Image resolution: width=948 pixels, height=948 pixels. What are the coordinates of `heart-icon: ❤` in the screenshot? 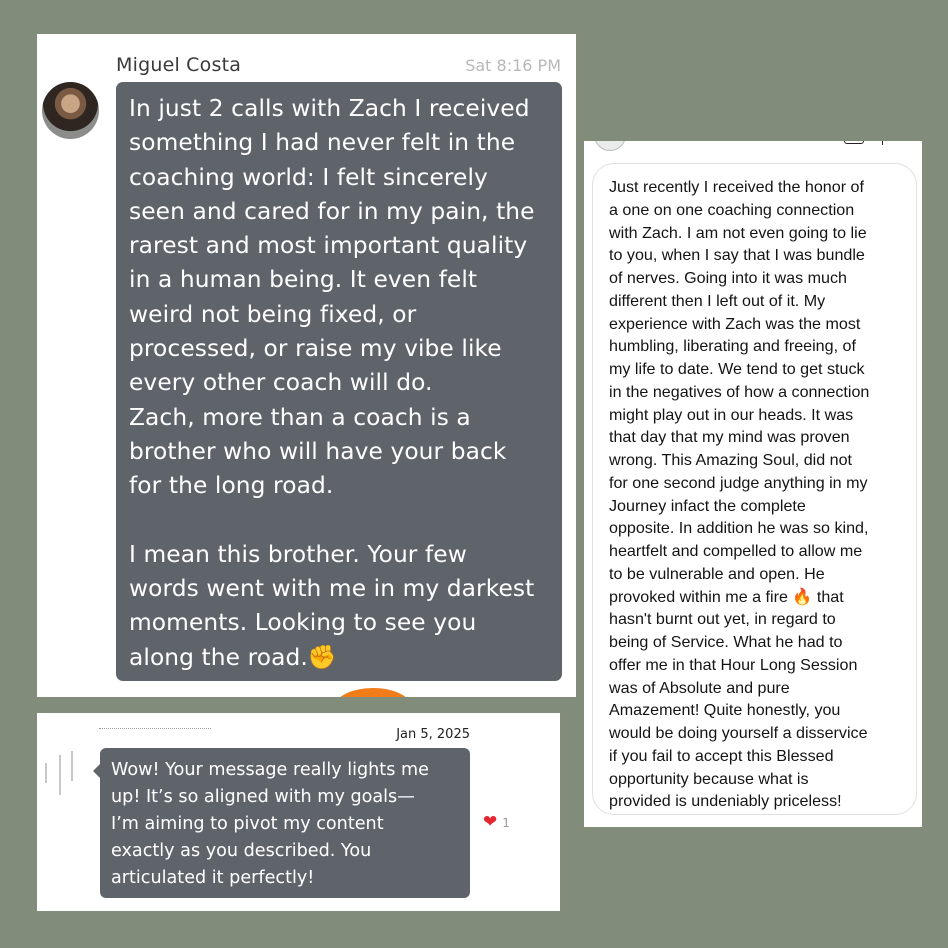 It's located at (490, 822).